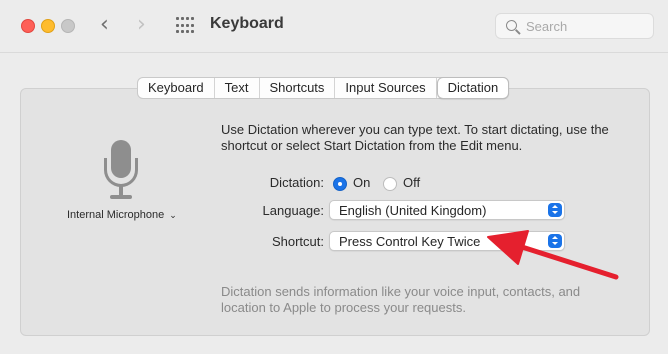 This screenshot has width=668, height=354. What do you see at coordinates (361, 182) in the screenshot?
I see `dictation-on-label: On` at bounding box center [361, 182].